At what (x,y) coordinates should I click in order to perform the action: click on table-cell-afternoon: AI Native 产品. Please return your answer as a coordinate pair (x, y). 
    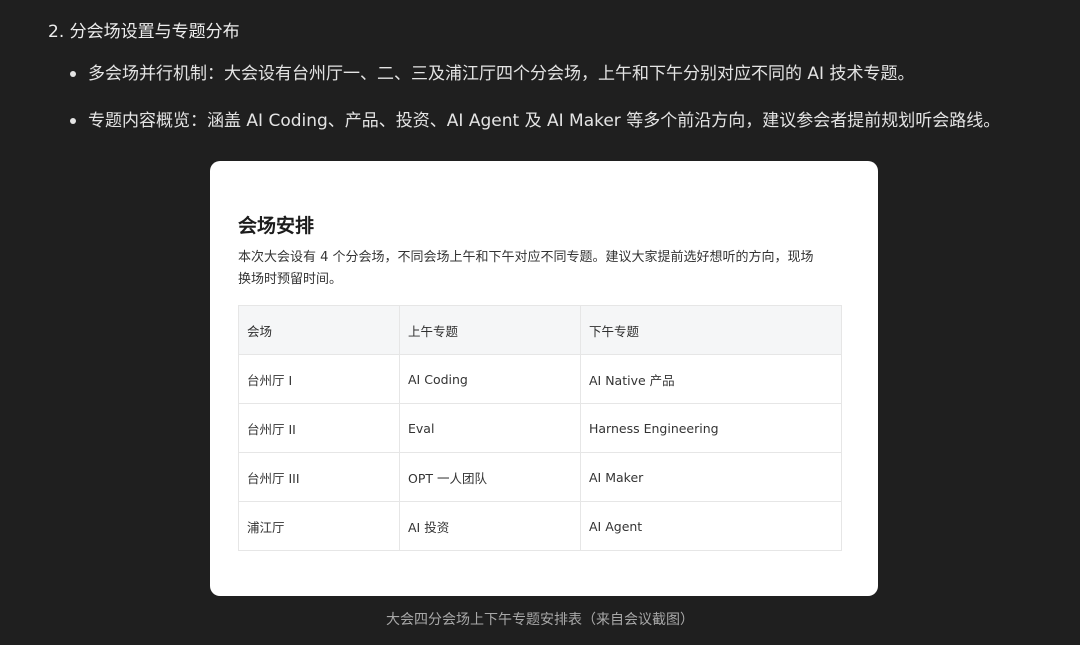
    Looking at the image, I should click on (711, 379).